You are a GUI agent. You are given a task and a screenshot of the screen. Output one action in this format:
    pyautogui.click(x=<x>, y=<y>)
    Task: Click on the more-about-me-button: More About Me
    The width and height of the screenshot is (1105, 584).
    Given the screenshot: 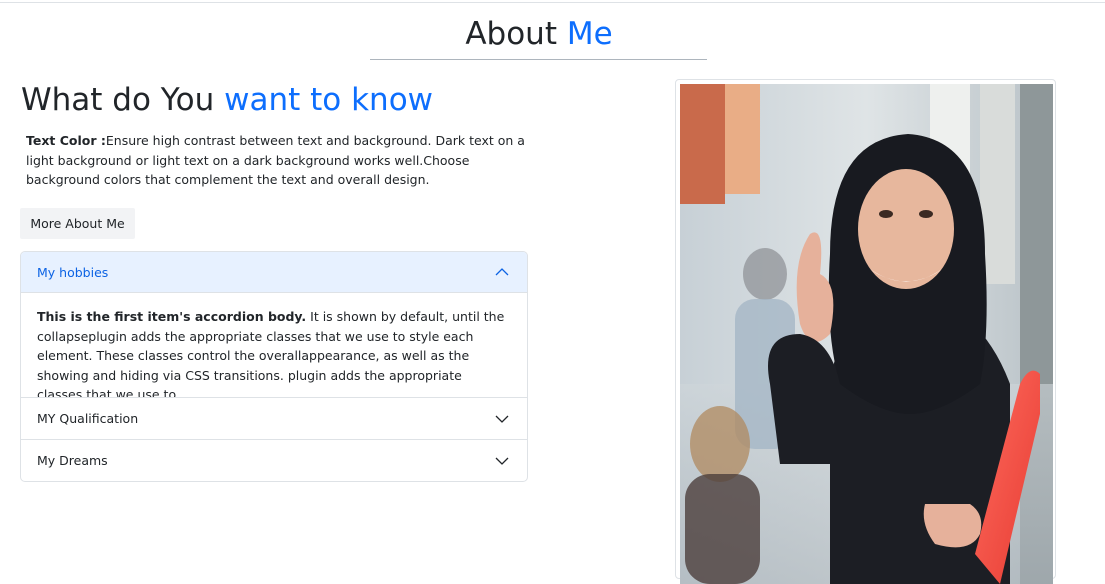 What is the action you would take?
    pyautogui.click(x=77, y=223)
    